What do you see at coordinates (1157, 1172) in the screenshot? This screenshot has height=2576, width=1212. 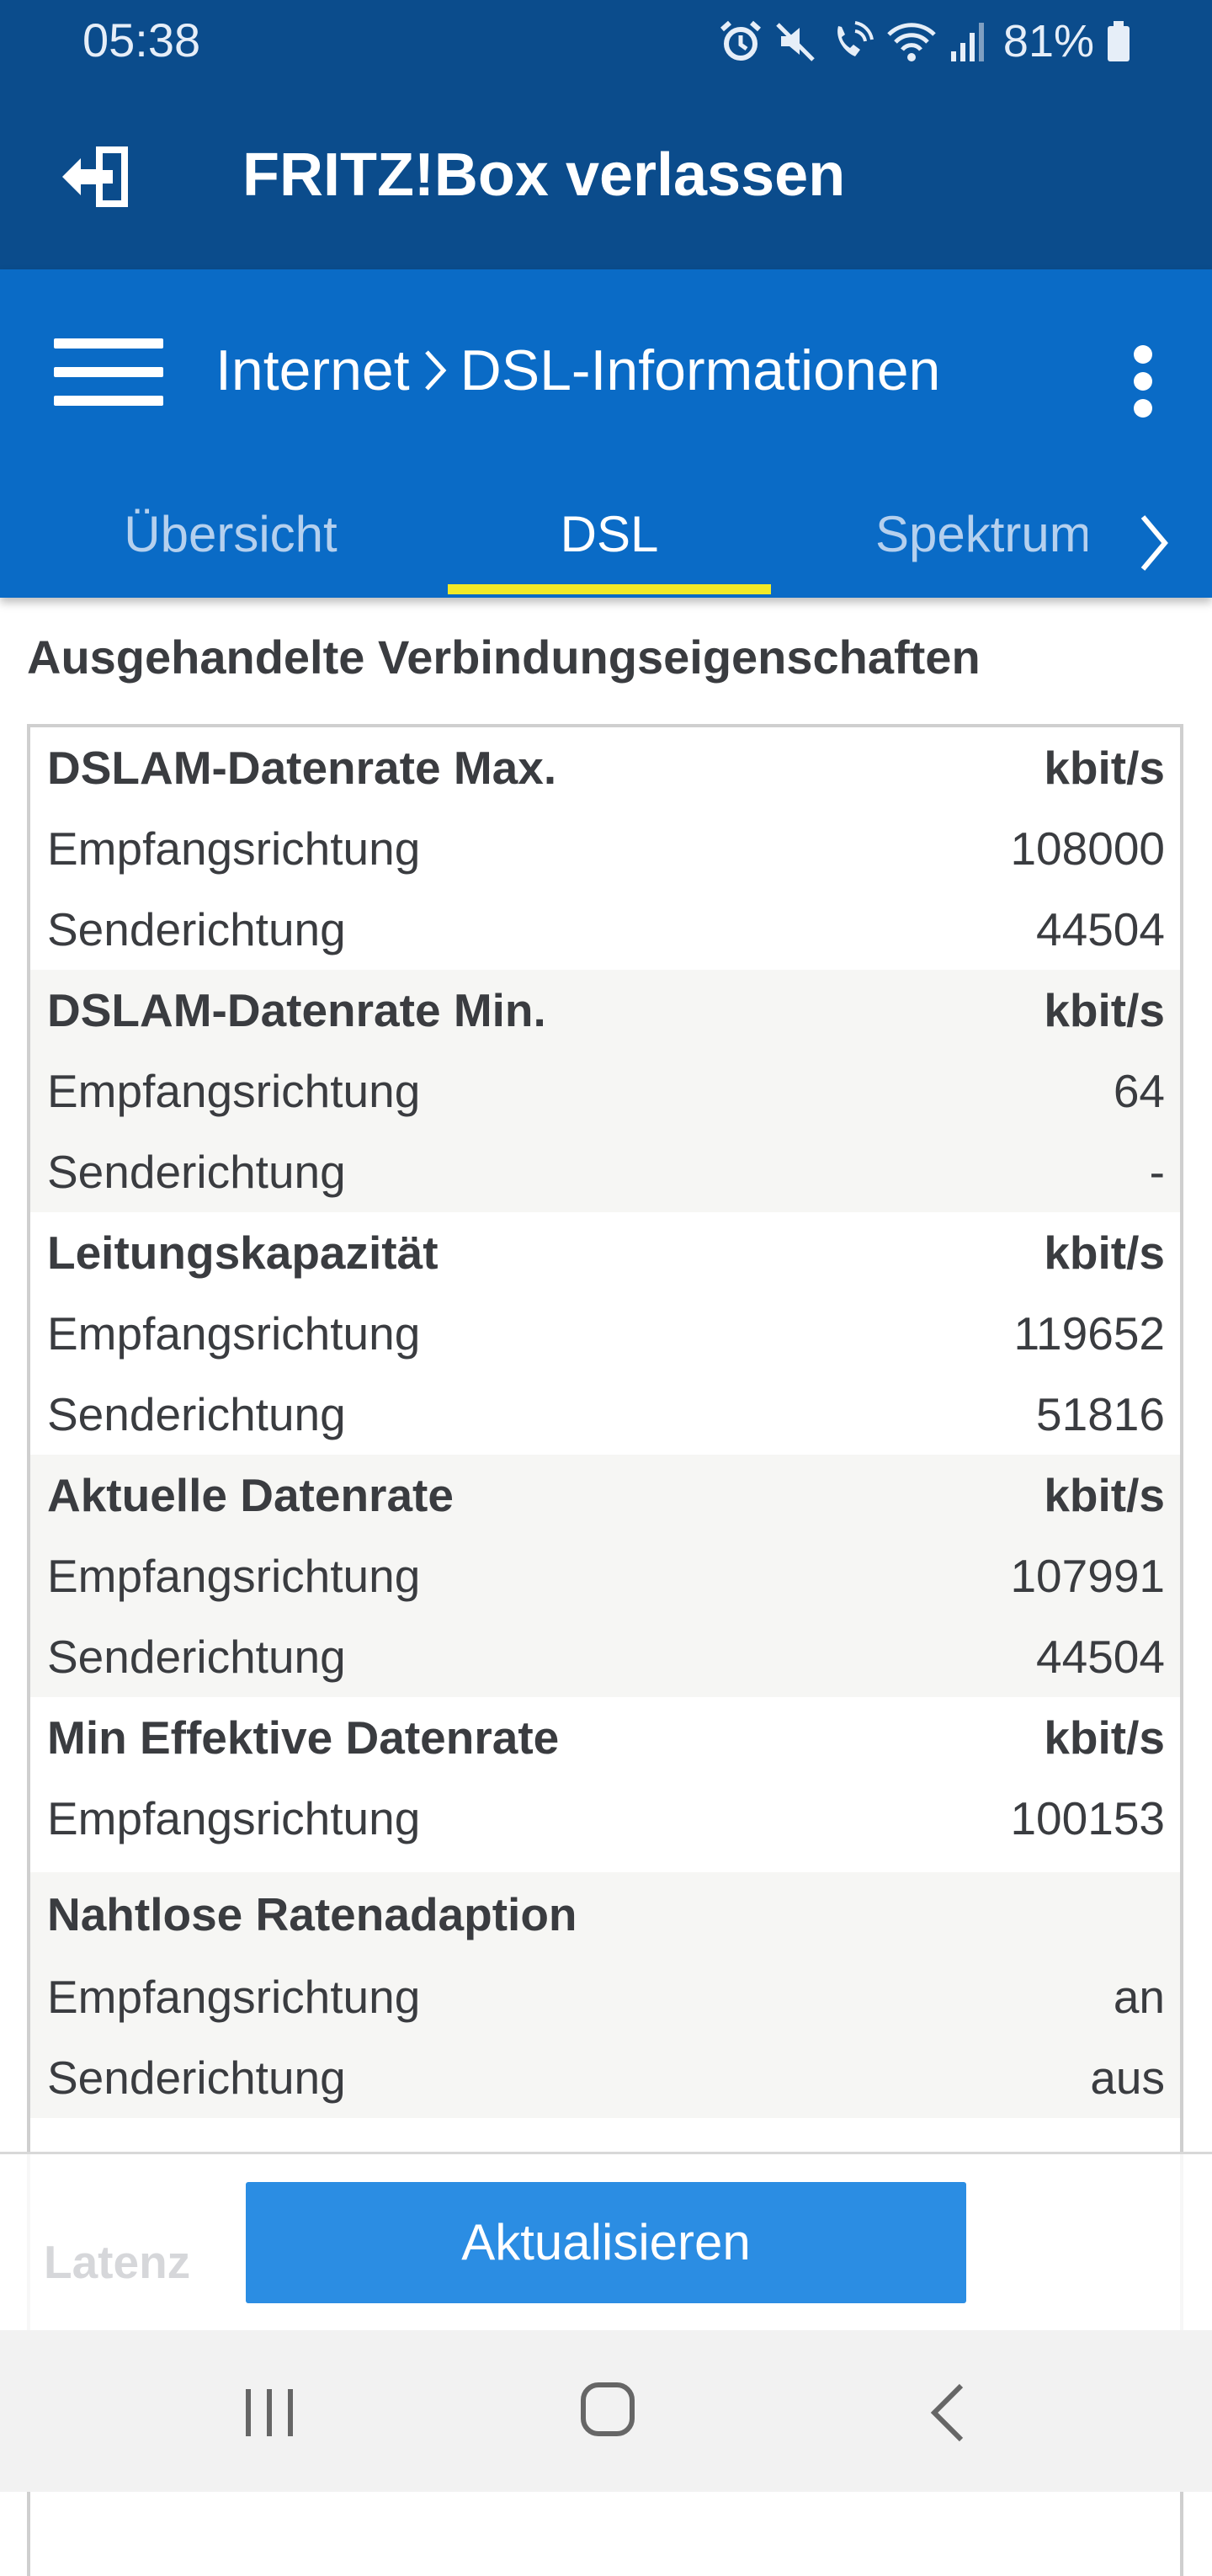 I see `row-value: -` at bounding box center [1157, 1172].